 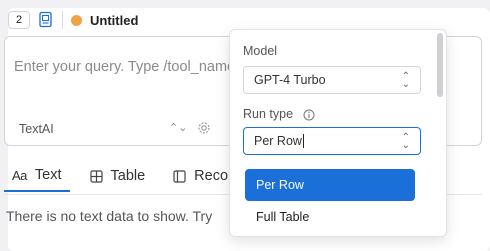 What do you see at coordinates (303, 141) in the screenshot?
I see `text-caret` at bounding box center [303, 141].